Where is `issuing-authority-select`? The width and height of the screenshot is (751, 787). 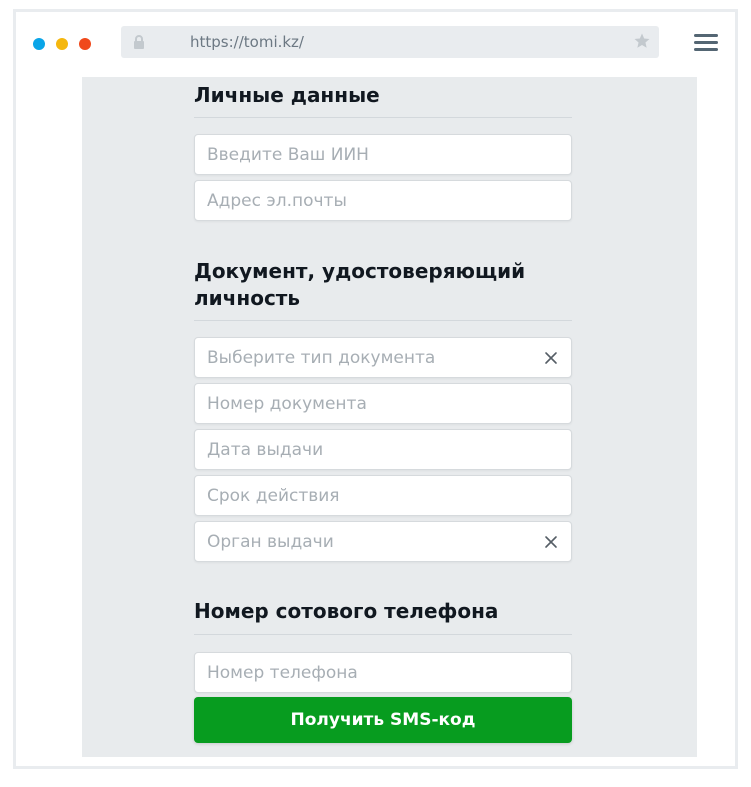
issuing-authority-select is located at coordinates (383, 541).